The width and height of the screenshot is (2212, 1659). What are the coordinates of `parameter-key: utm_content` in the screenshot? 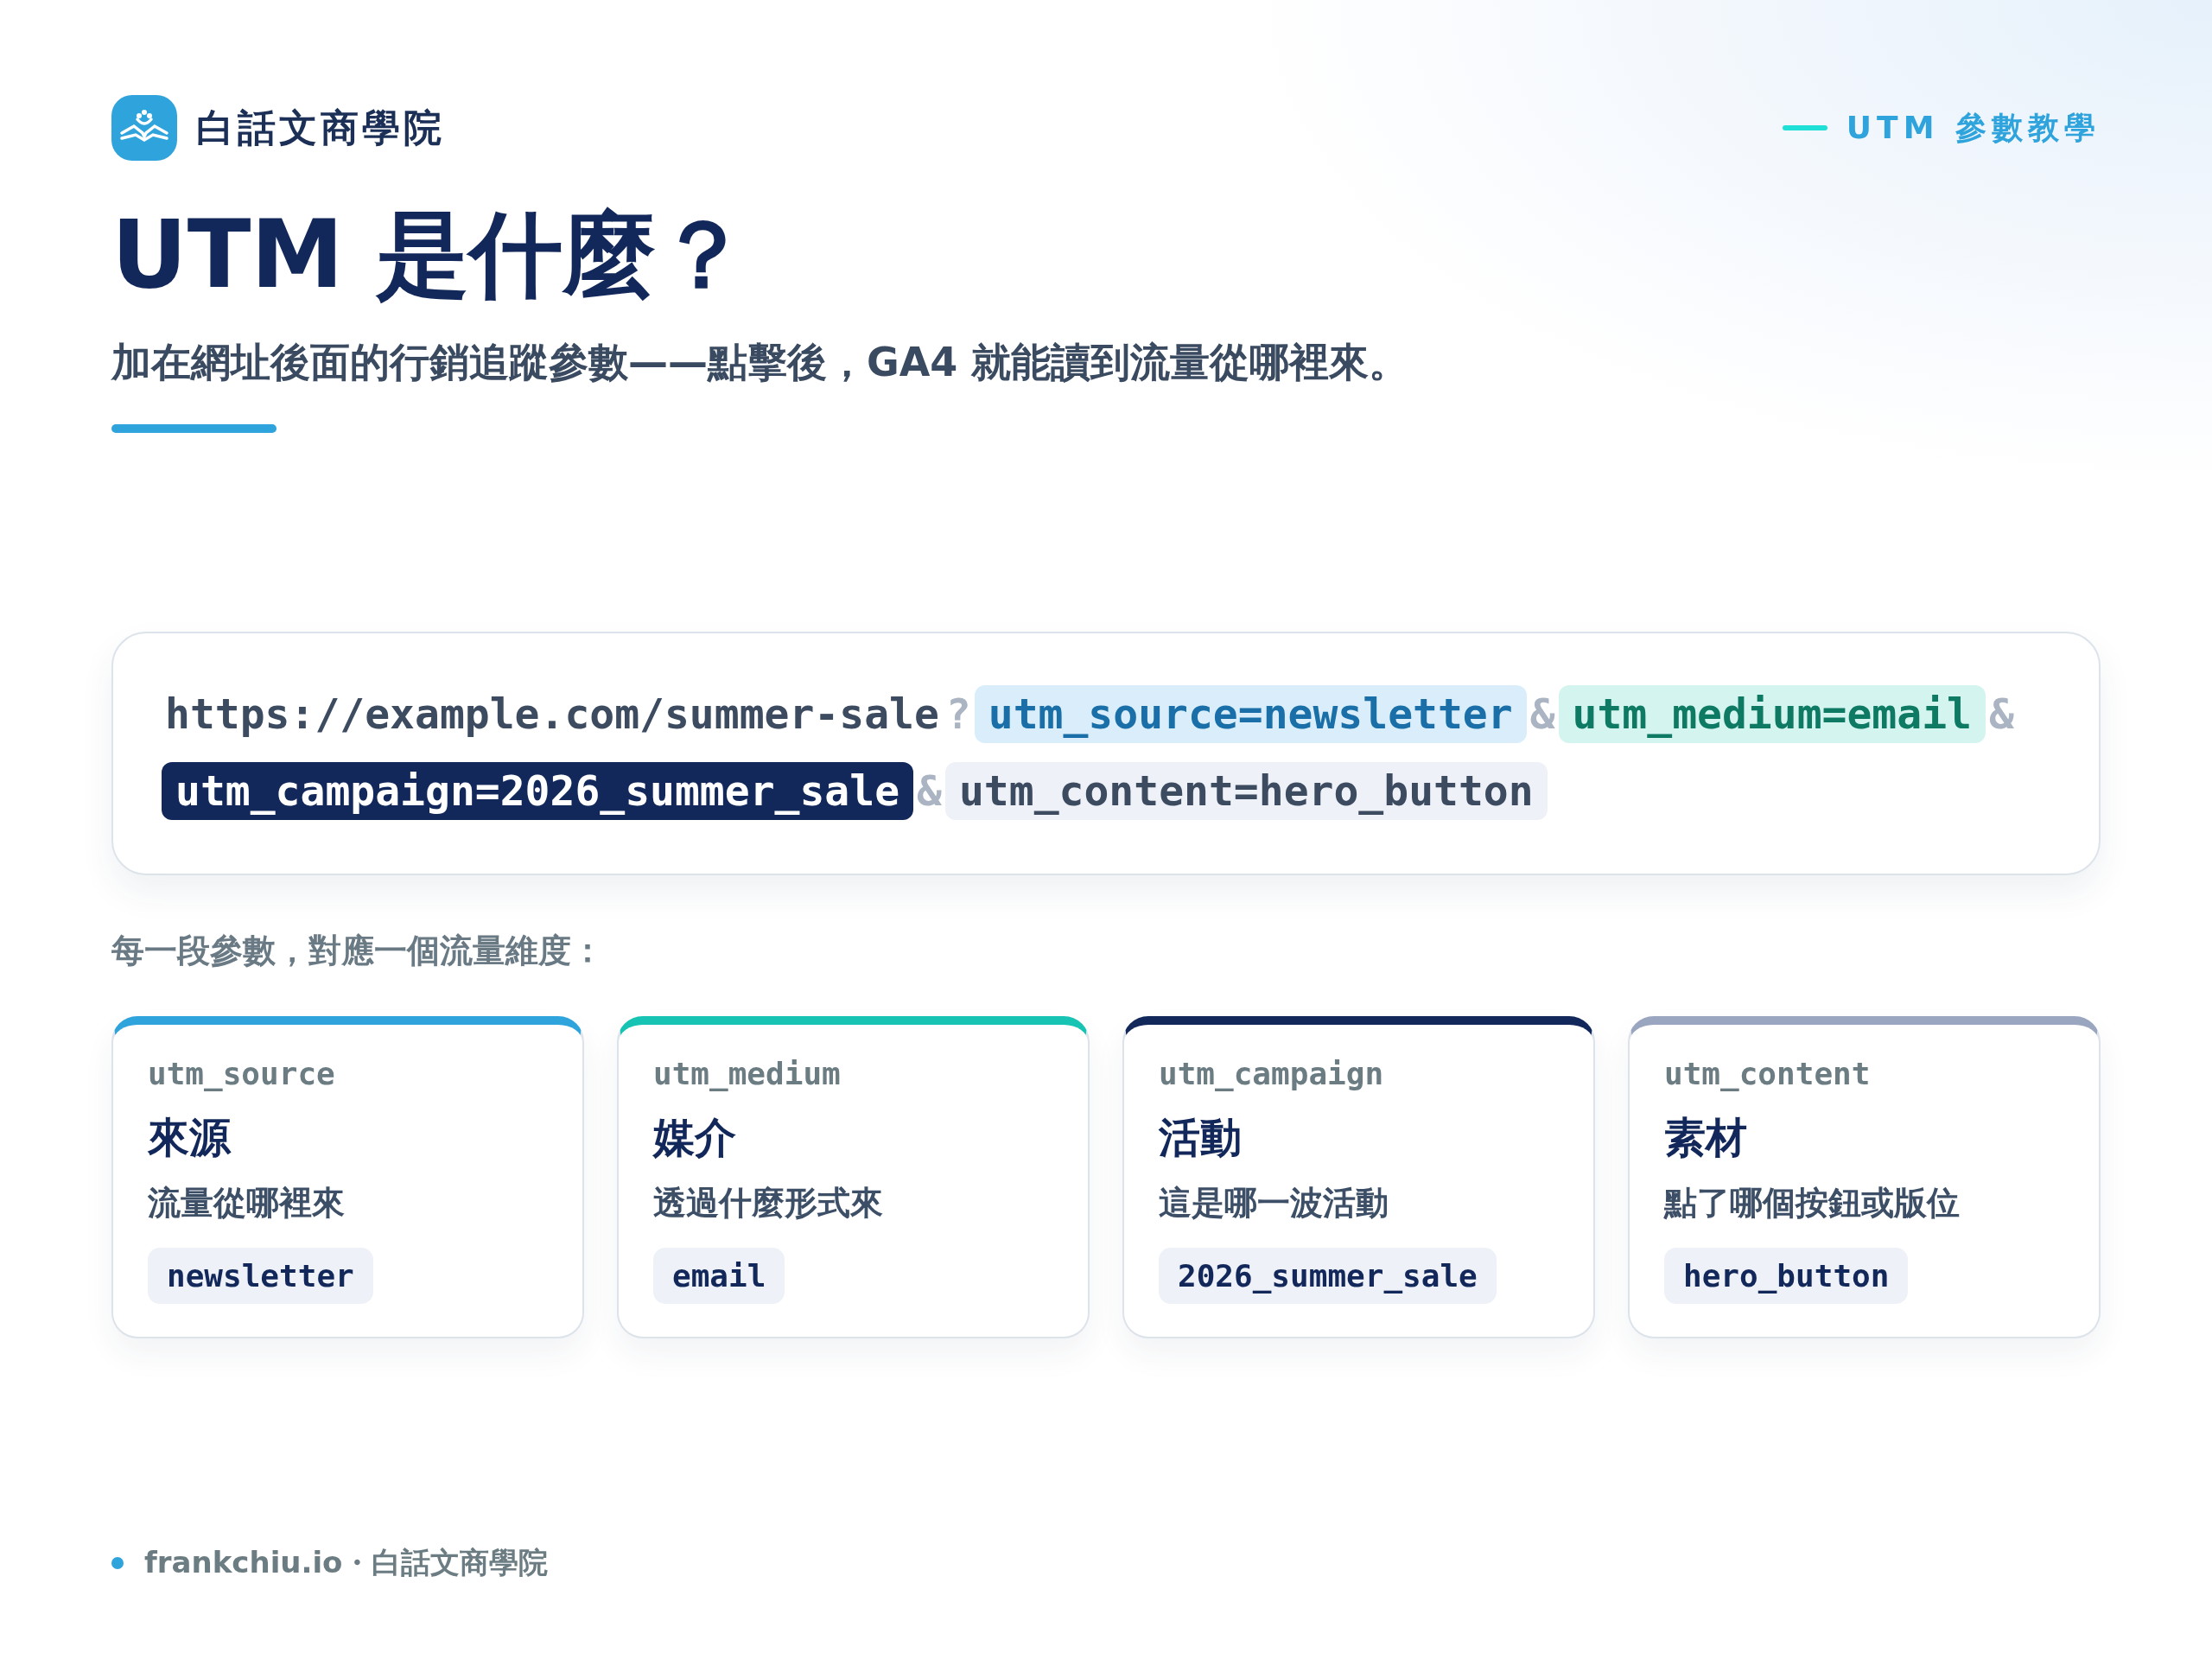 It's located at (1767, 1074).